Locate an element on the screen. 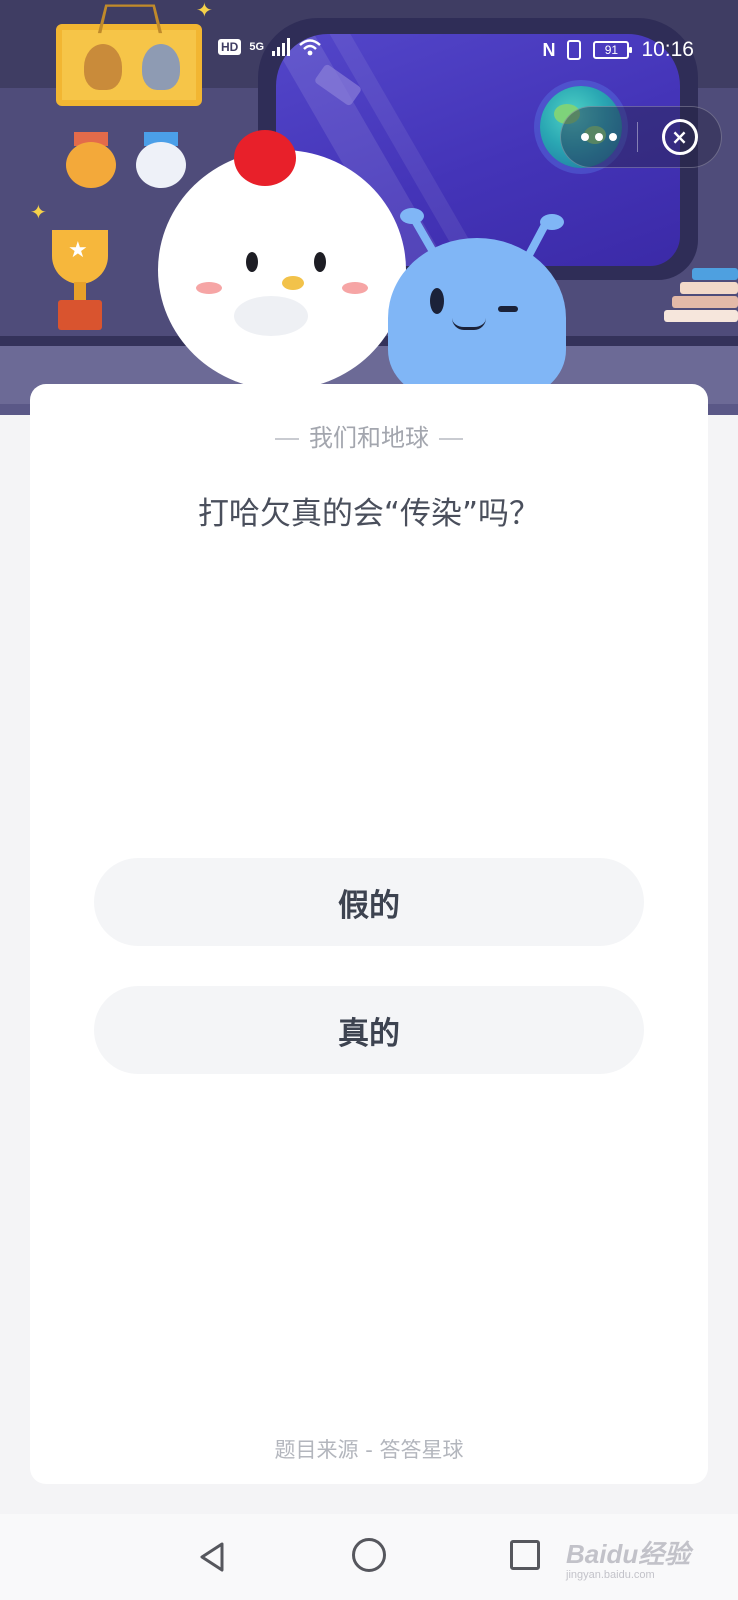 The image size is (738, 1600). alien-eye is located at coordinates (437, 301).